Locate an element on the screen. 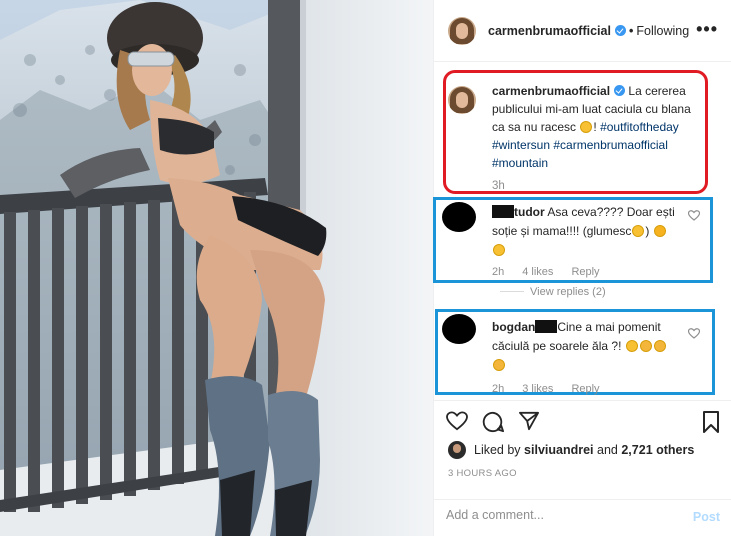 The width and height of the screenshot is (731, 536). verified-badge-icon is located at coordinates (620, 30).